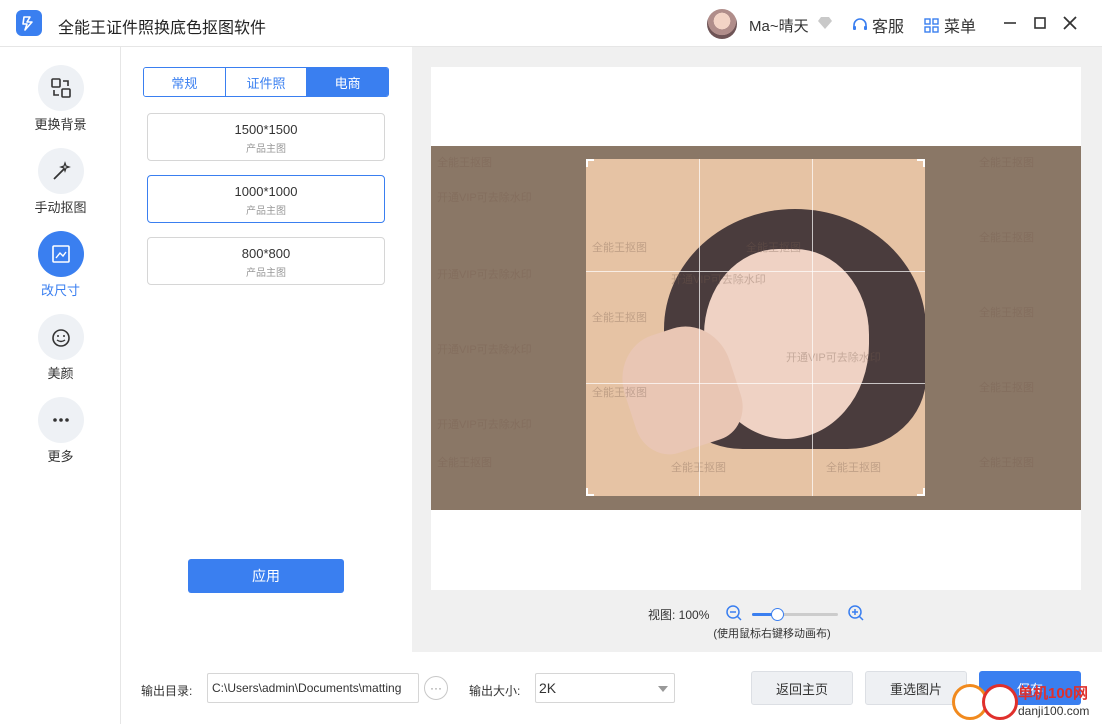  Describe the element at coordinates (921, 492) in the screenshot. I see `crop-handle-bottom-right` at that location.